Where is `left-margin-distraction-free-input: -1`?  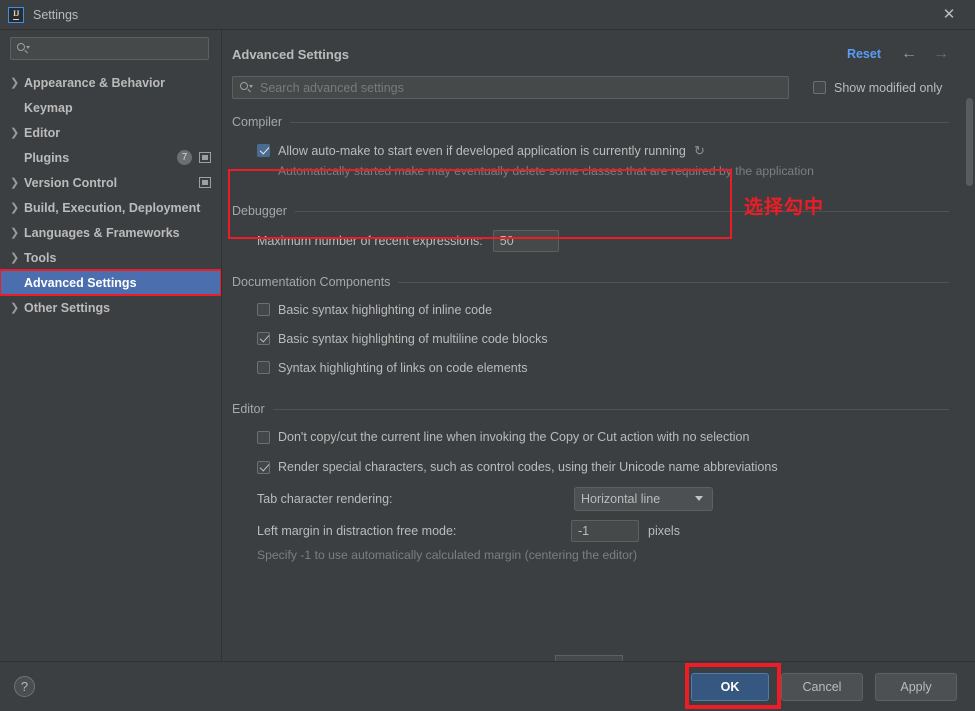
left-margin-distraction-free-input: -1 is located at coordinates (605, 531).